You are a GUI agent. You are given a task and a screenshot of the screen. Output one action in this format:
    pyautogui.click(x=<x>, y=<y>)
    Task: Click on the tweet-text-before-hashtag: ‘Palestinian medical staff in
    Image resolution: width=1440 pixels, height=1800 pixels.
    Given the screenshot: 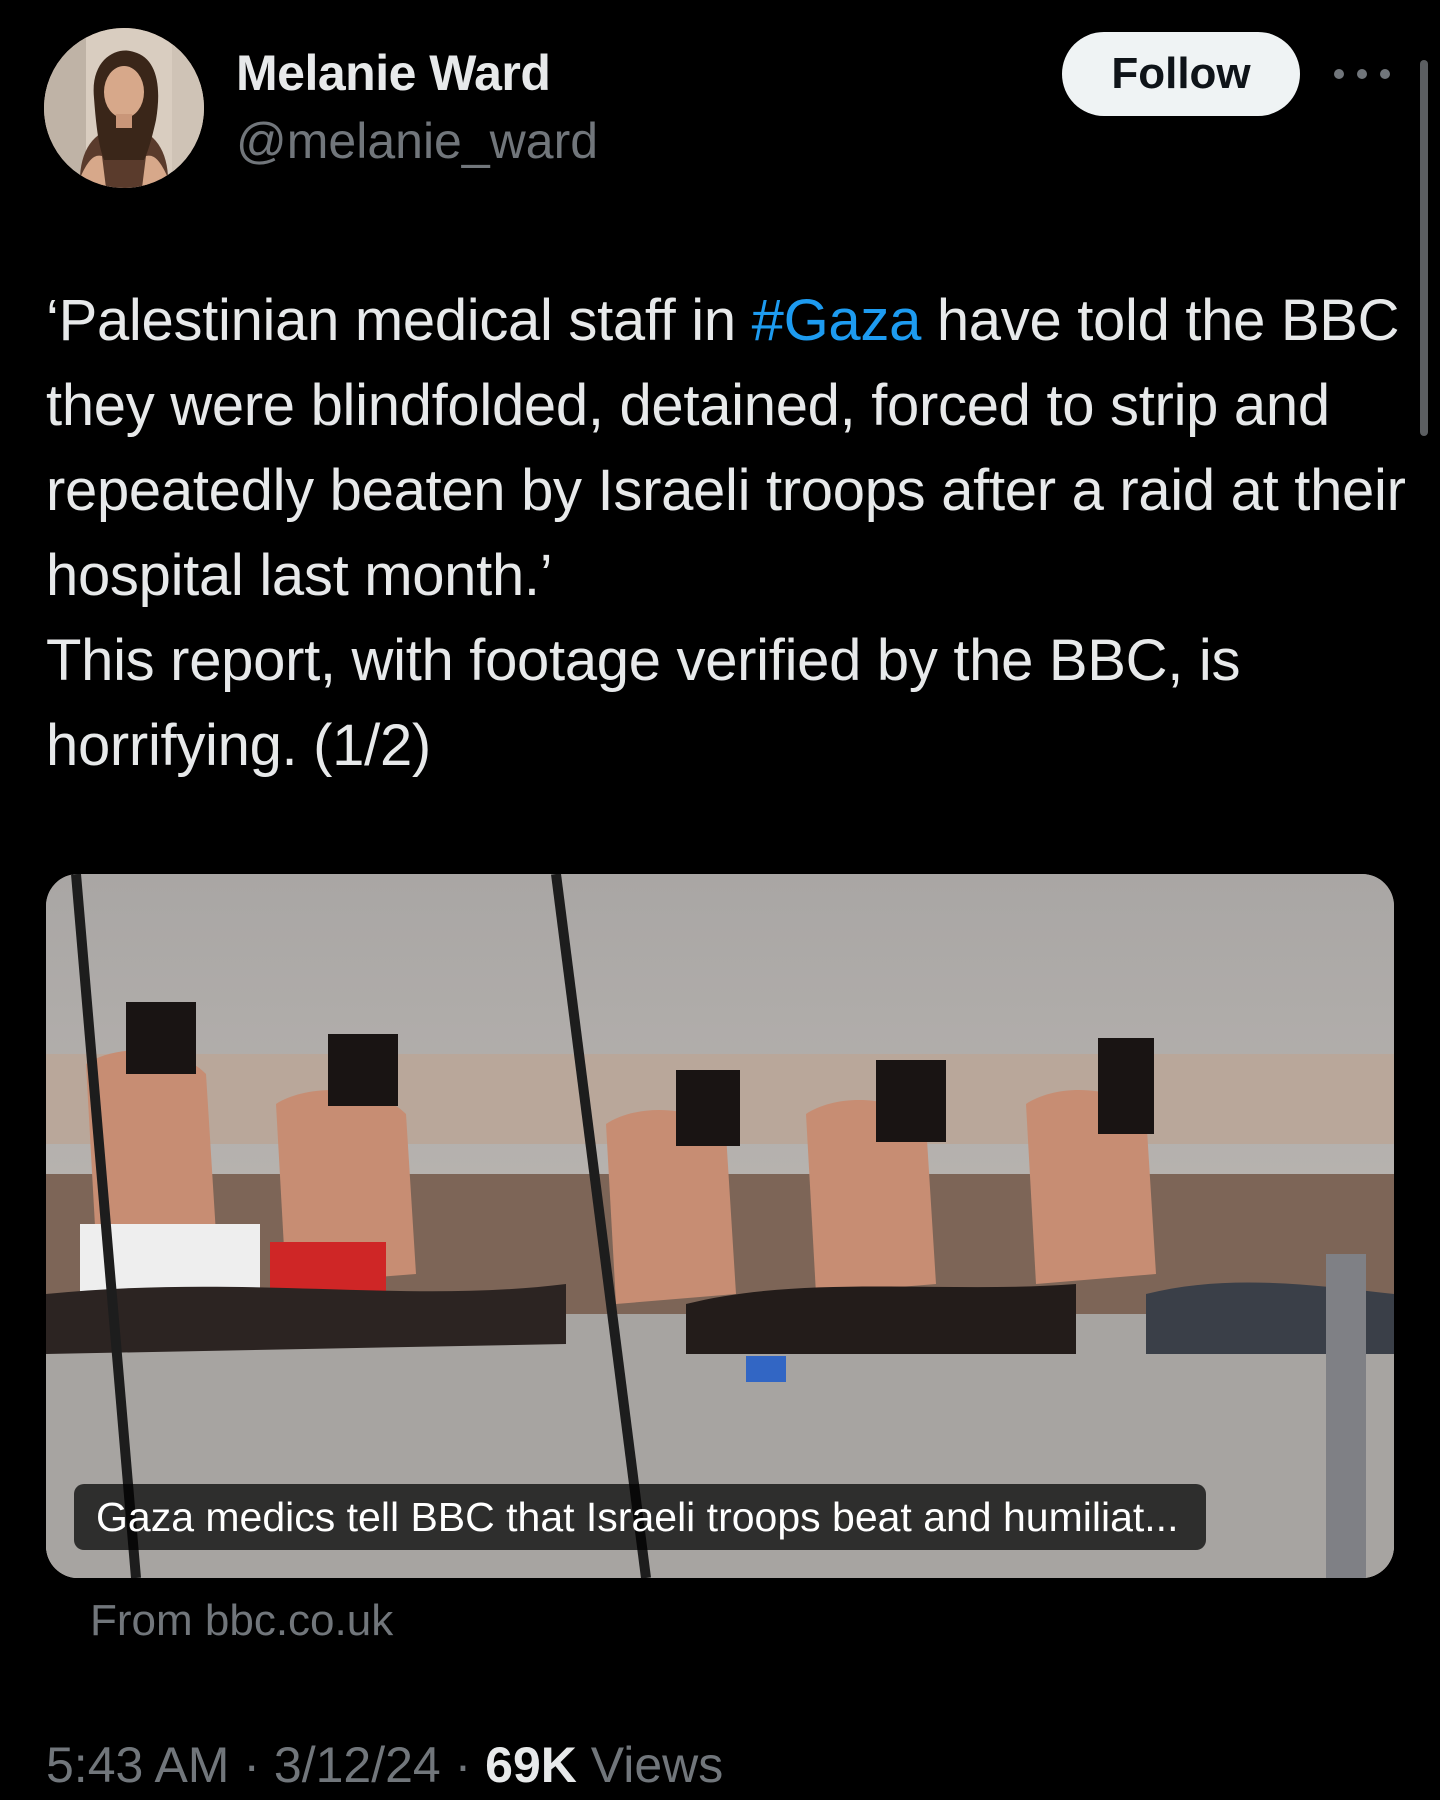 What is the action you would take?
    pyautogui.click(x=399, y=320)
    